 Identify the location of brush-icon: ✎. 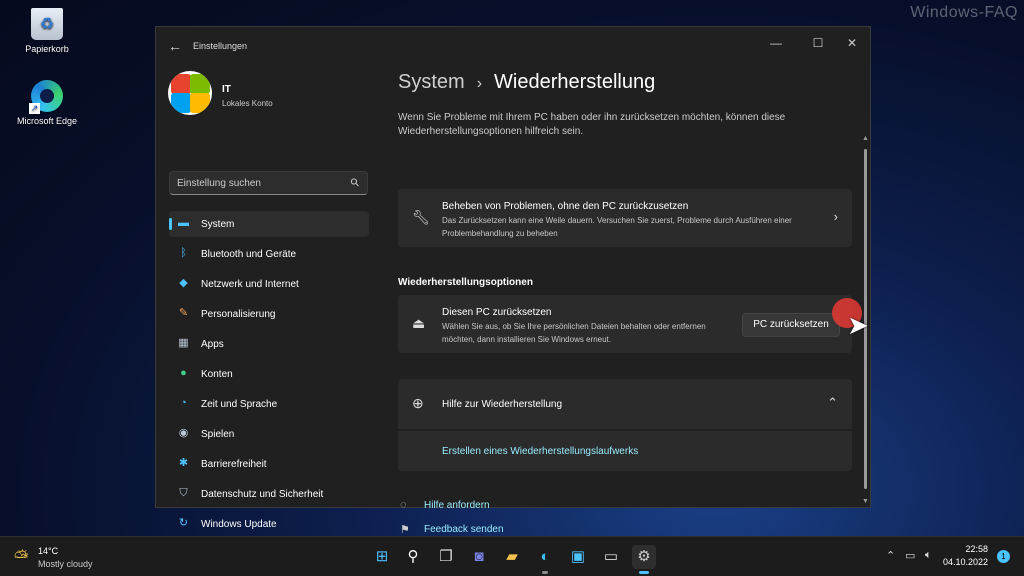
(183, 313).